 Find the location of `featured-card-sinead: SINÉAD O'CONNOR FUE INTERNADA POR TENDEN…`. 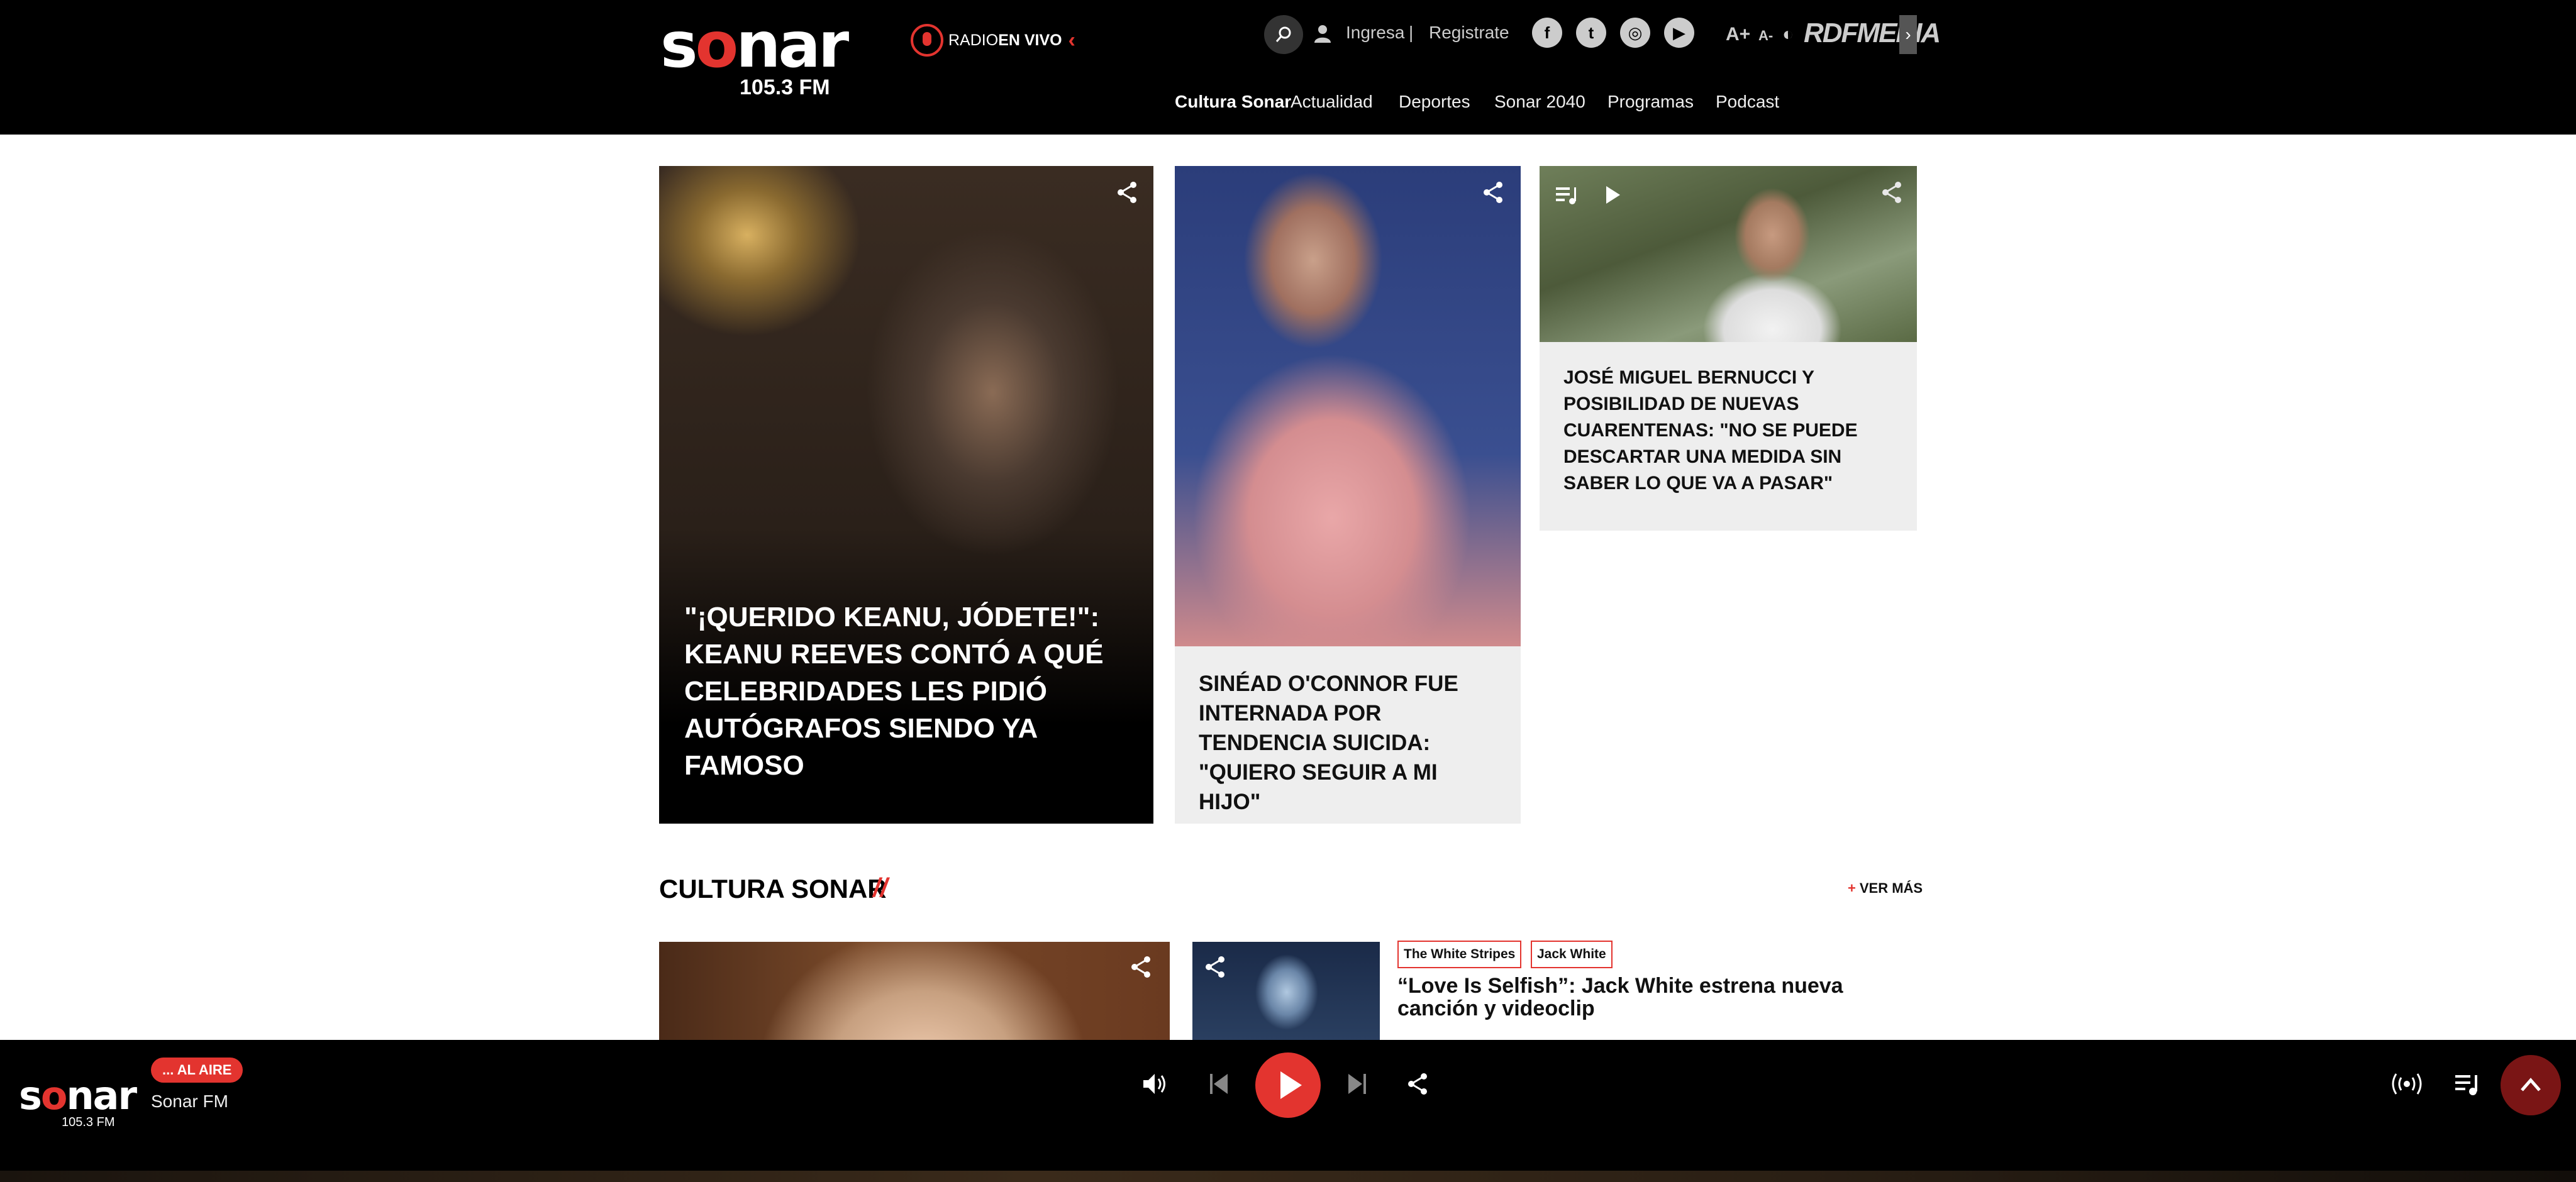

featured-card-sinead: SINÉAD O'CONNOR FUE INTERNADA POR TENDEN… is located at coordinates (1348, 495).